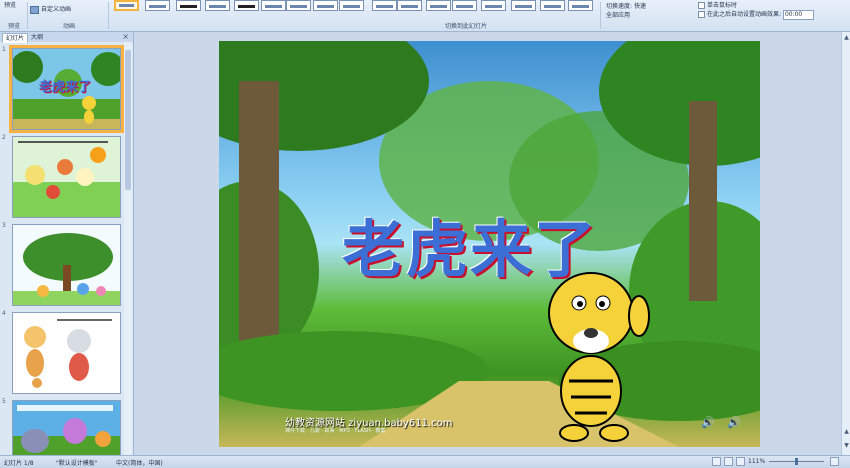 Image resolution: width=850 pixels, height=468 pixels. I want to click on theme-name: "默认设计模板", so click(77, 463).